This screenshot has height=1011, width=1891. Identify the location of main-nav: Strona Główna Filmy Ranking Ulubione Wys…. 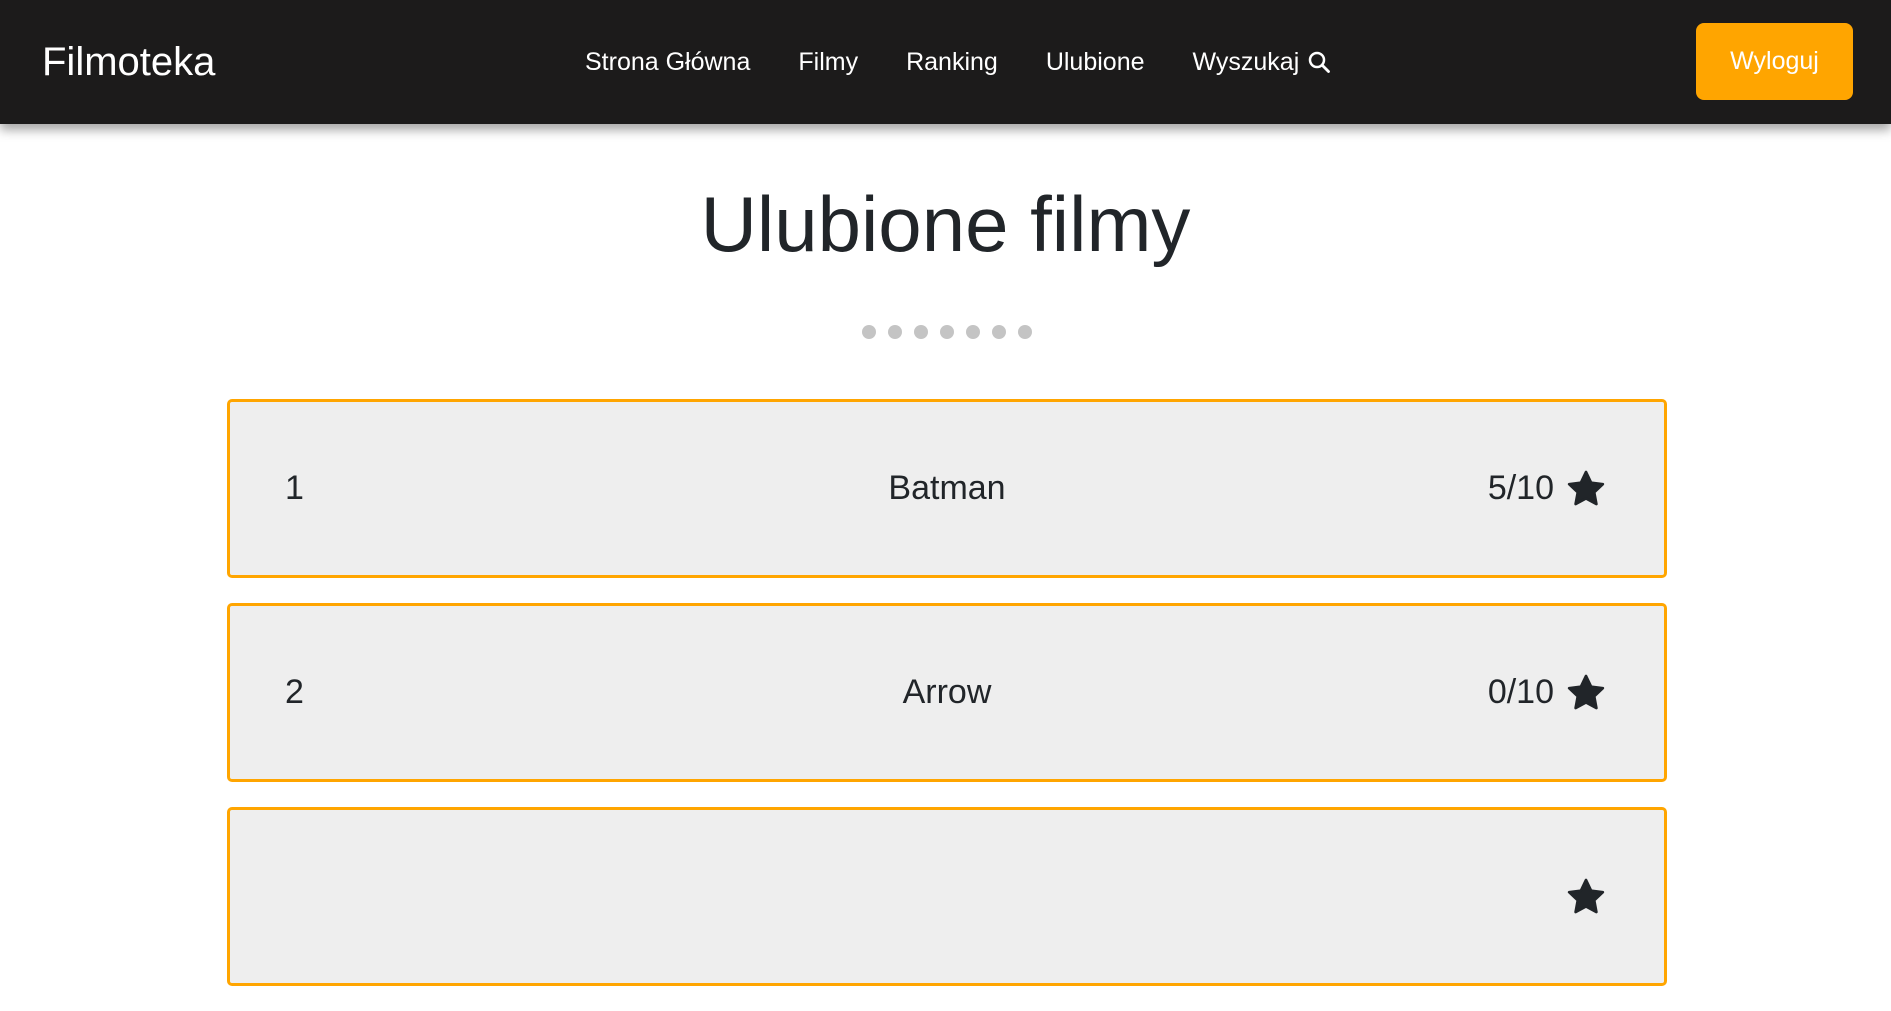
(958, 62).